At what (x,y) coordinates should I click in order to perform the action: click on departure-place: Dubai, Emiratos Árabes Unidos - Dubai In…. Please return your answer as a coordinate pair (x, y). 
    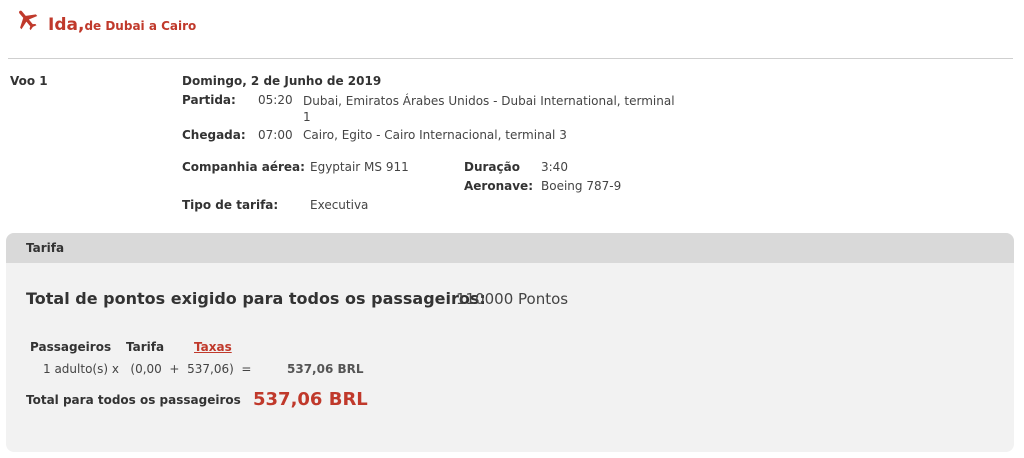
    Looking at the image, I should click on (489, 109).